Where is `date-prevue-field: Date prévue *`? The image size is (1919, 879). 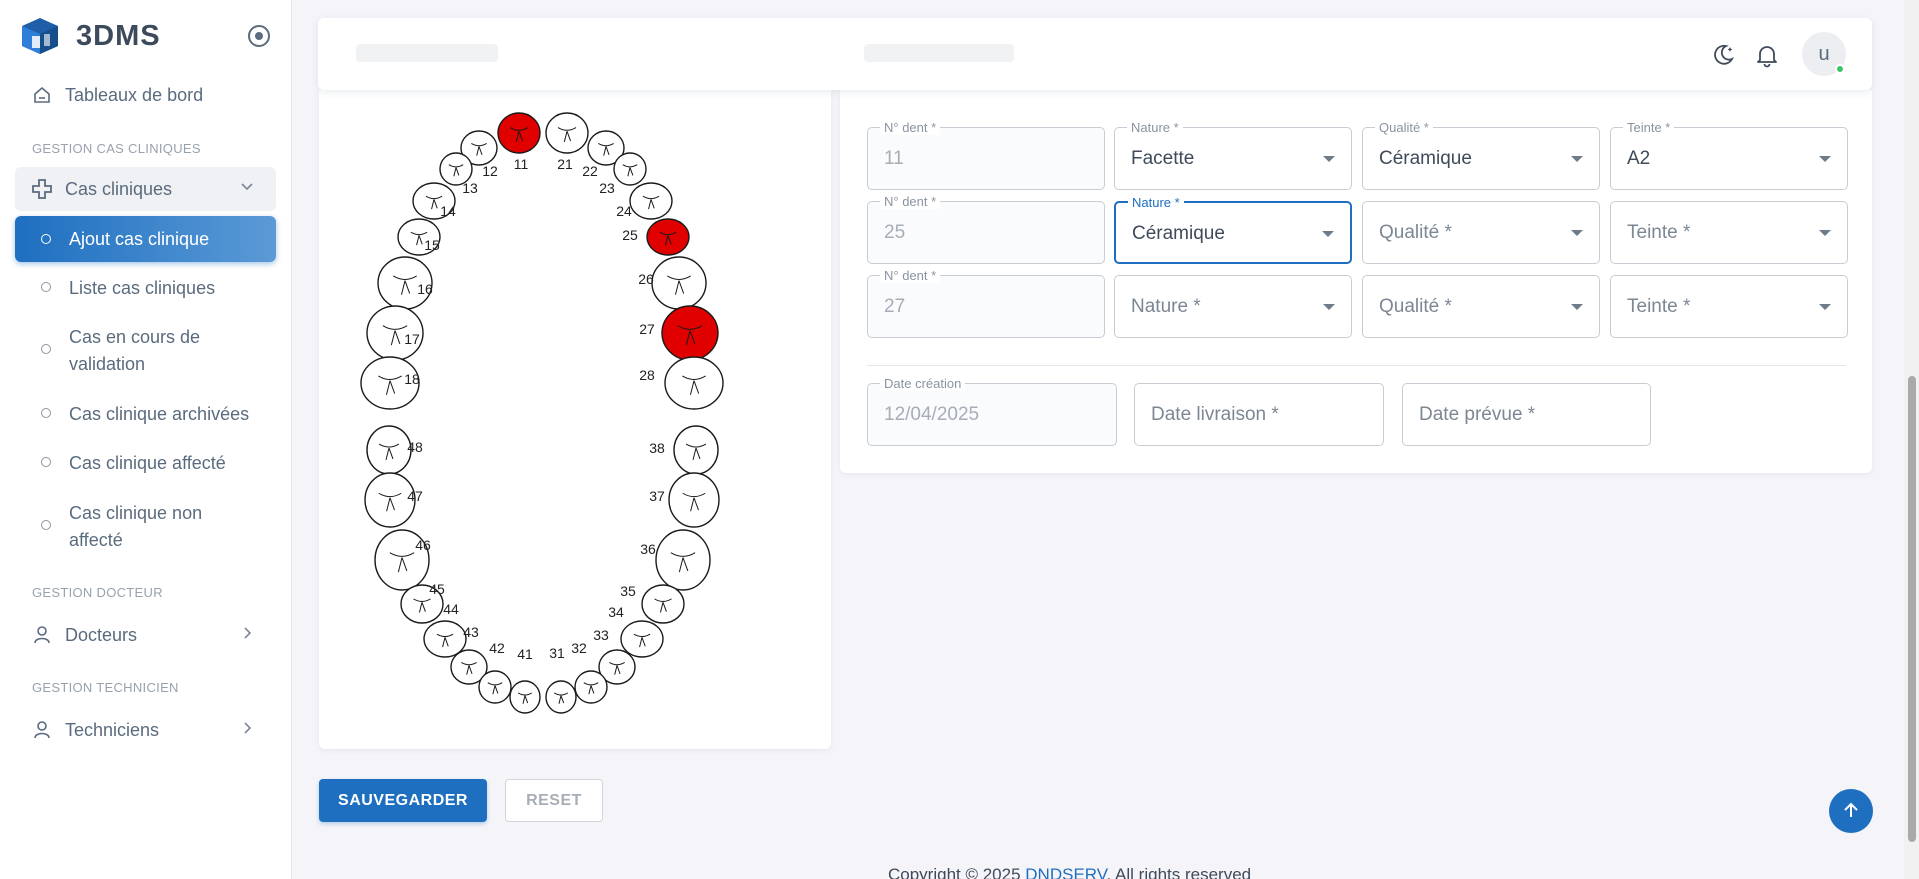 date-prevue-field: Date prévue * is located at coordinates (1526, 414).